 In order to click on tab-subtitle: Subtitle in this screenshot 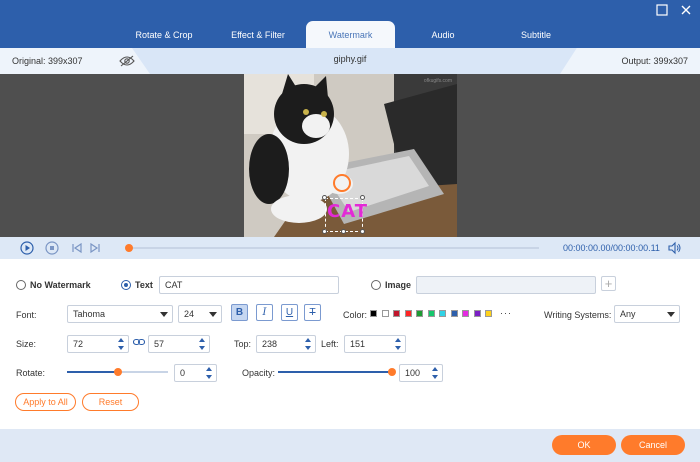, I will do `click(536, 34)`.